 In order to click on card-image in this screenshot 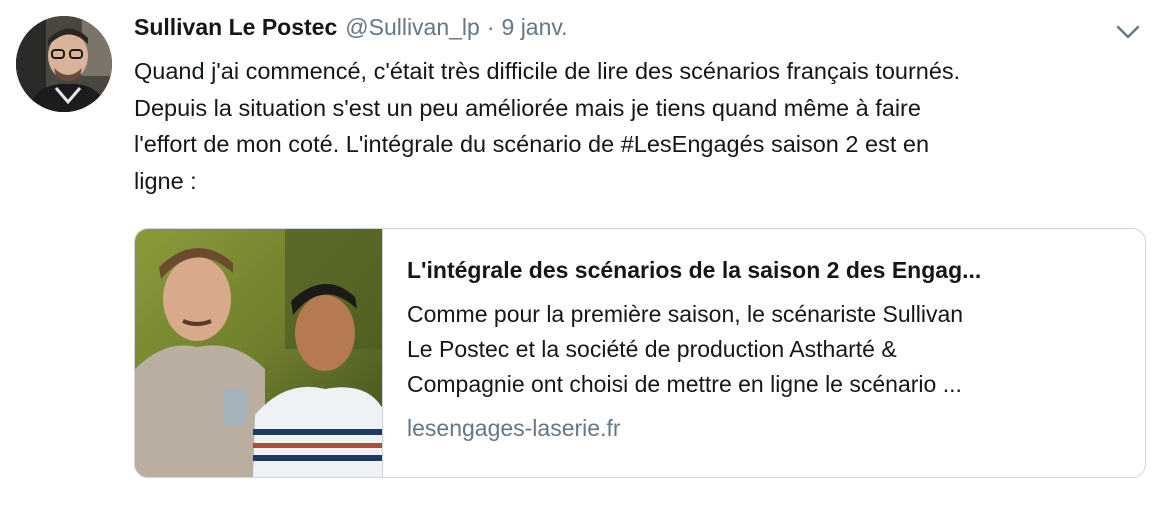, I will do `click(259, 353)`.